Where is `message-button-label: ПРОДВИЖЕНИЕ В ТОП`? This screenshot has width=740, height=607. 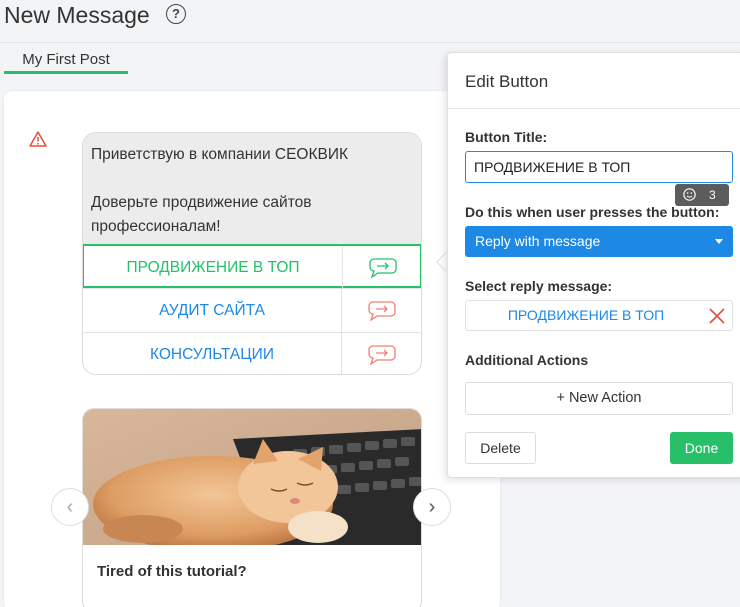 message-button-label: ПРОДВИЖЕНИЕ В ТОП is located at coordinates (213, 267).